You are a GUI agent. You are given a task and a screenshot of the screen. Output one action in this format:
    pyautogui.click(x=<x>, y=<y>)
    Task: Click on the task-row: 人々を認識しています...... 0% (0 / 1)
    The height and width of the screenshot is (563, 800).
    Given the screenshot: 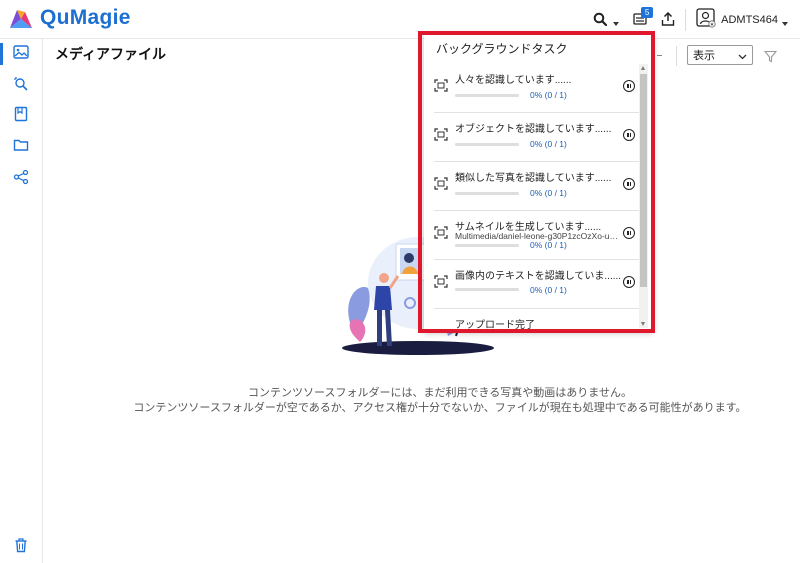 What is the action you would take?
    pyautogui.click(x=537, y=88)
    